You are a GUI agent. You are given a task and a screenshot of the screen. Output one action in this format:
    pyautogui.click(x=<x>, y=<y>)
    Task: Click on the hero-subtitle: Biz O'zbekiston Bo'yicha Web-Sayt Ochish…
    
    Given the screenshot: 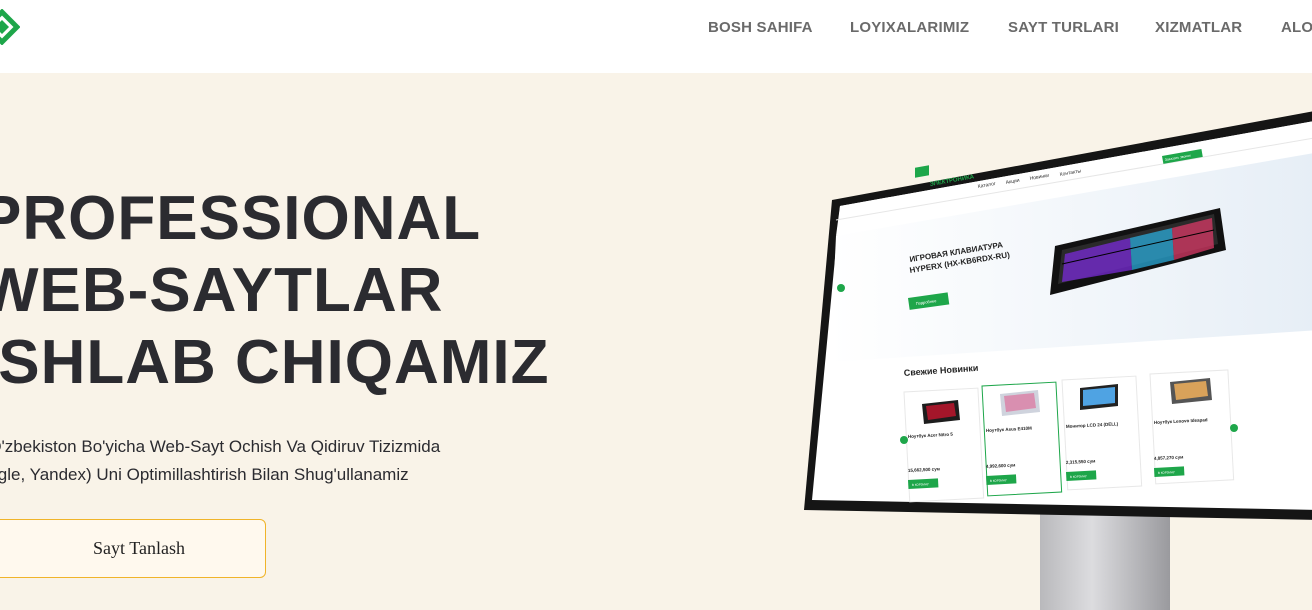 What is the action you would take?
    pyautogui.click(x=280, y=461)
    